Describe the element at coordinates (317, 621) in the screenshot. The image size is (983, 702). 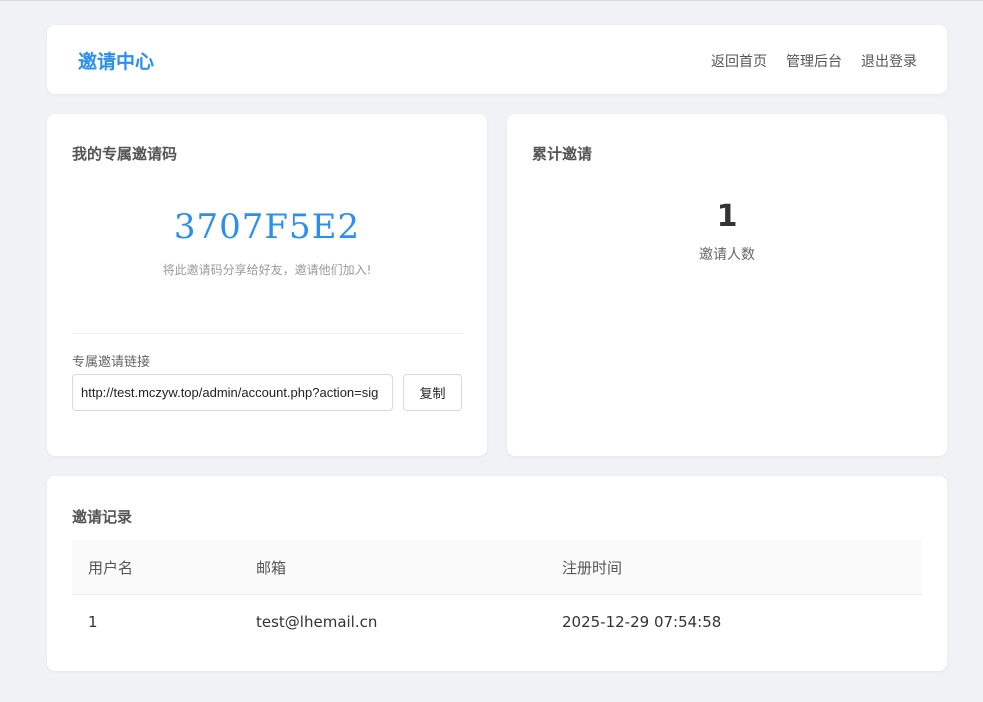
I see `cell-email: test@lhemail.cn` at that location.